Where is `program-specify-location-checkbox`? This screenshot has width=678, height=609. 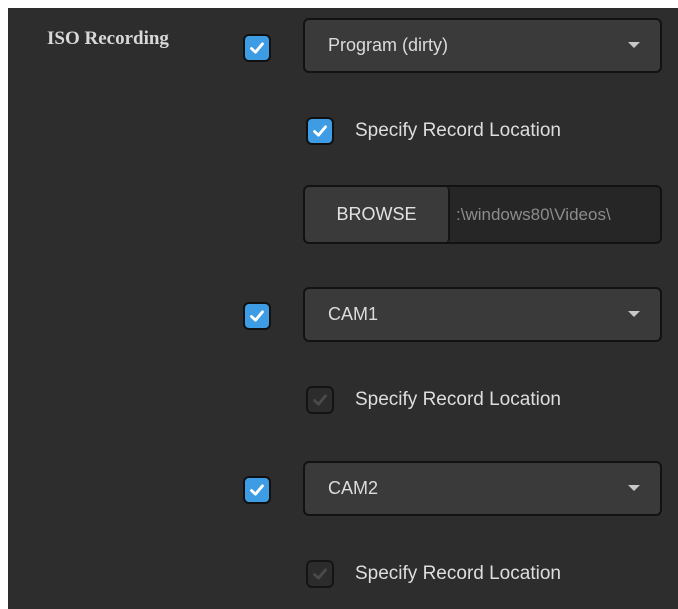
program-specify-location-checkbox is located at coordinates (320, 131).